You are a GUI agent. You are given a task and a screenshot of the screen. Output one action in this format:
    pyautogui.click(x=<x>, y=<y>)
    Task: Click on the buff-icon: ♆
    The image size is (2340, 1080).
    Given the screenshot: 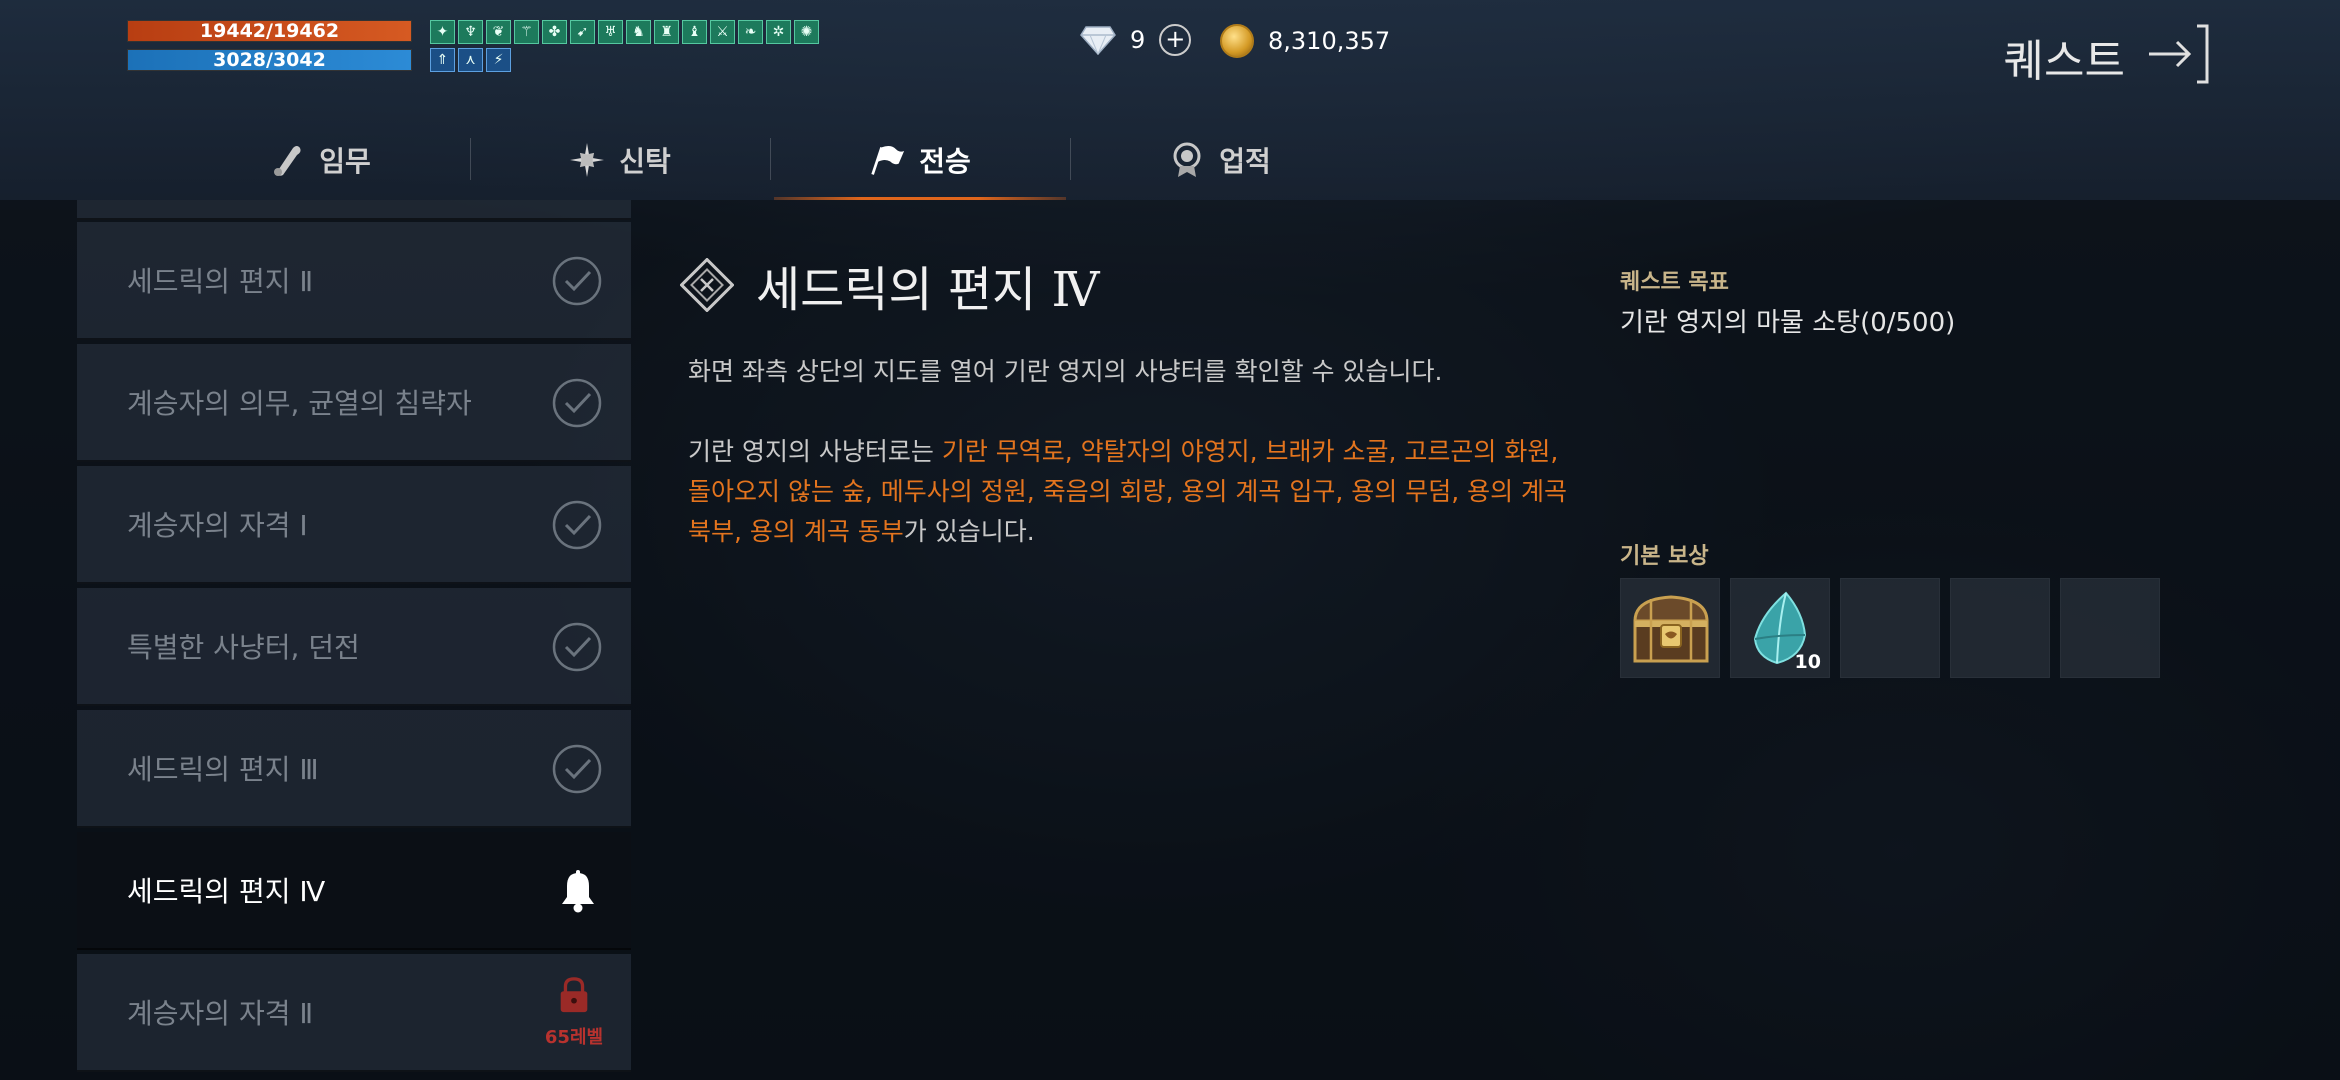 What is the action you would take?
    pyautogui.click(x=470, y=32)
    